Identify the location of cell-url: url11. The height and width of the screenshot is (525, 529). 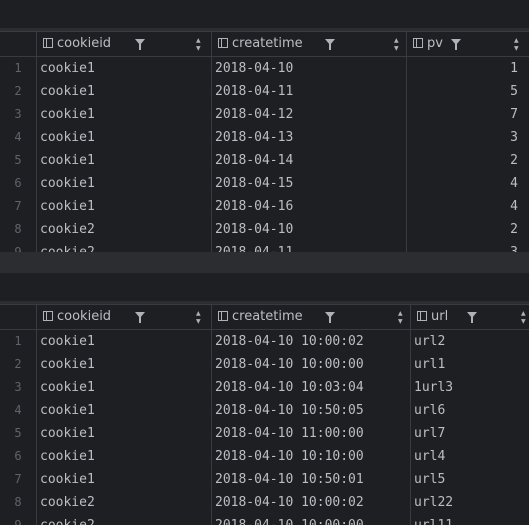
(469, 519).